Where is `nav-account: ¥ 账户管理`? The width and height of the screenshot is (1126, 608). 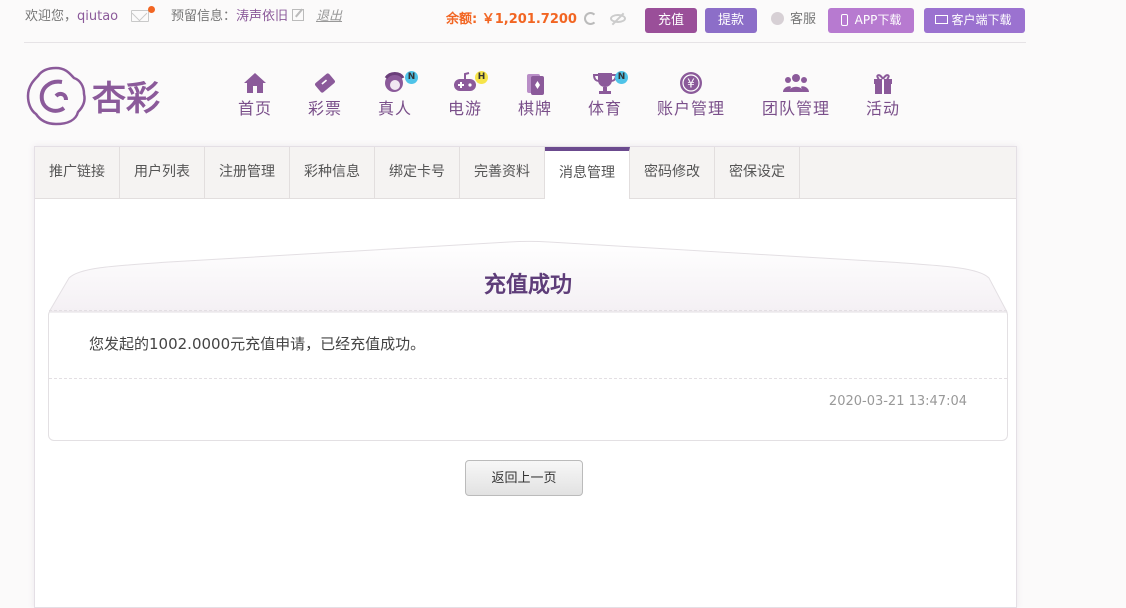 nav-account: ¥ 账户管理 is located at coordinates (691, 94).